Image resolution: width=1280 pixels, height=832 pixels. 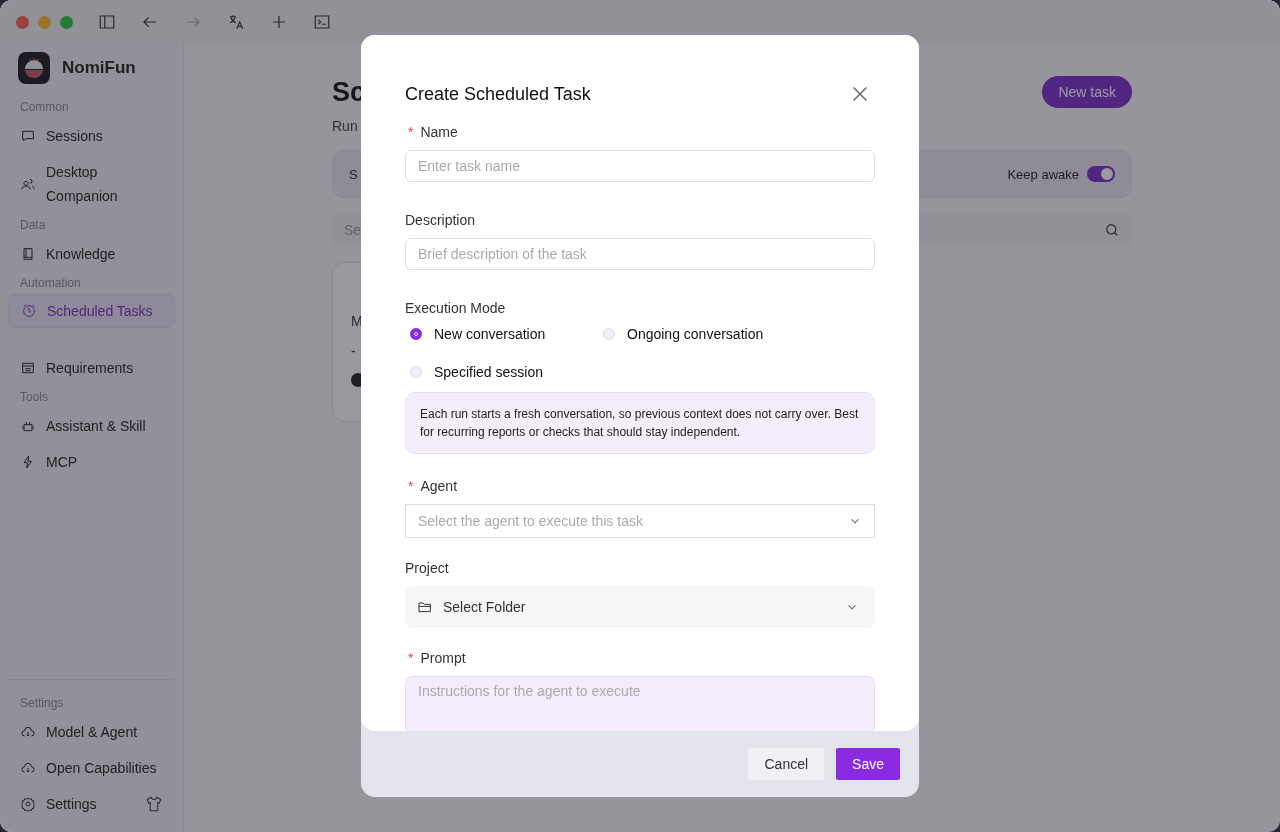 What do you see at coordinates (427, 568) in the screenshot?
I see `field-label: Project` at bounding box center [427, 568].